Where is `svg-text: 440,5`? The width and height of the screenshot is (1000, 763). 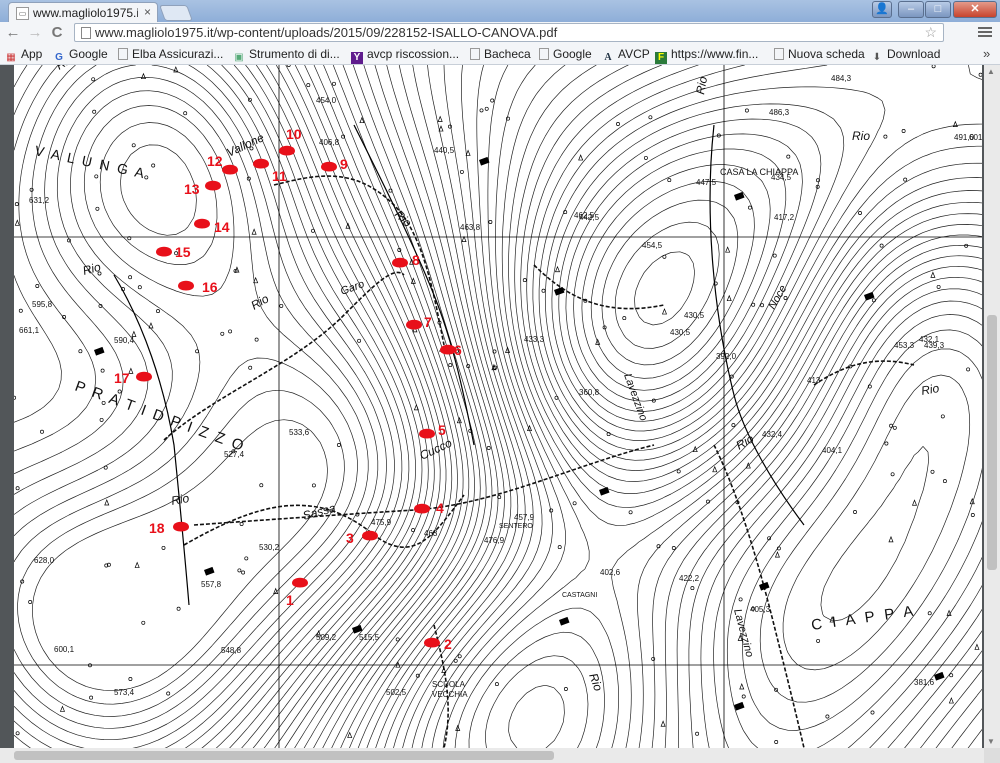 svg-text: 440,5 is located at coordinates (444, 150).